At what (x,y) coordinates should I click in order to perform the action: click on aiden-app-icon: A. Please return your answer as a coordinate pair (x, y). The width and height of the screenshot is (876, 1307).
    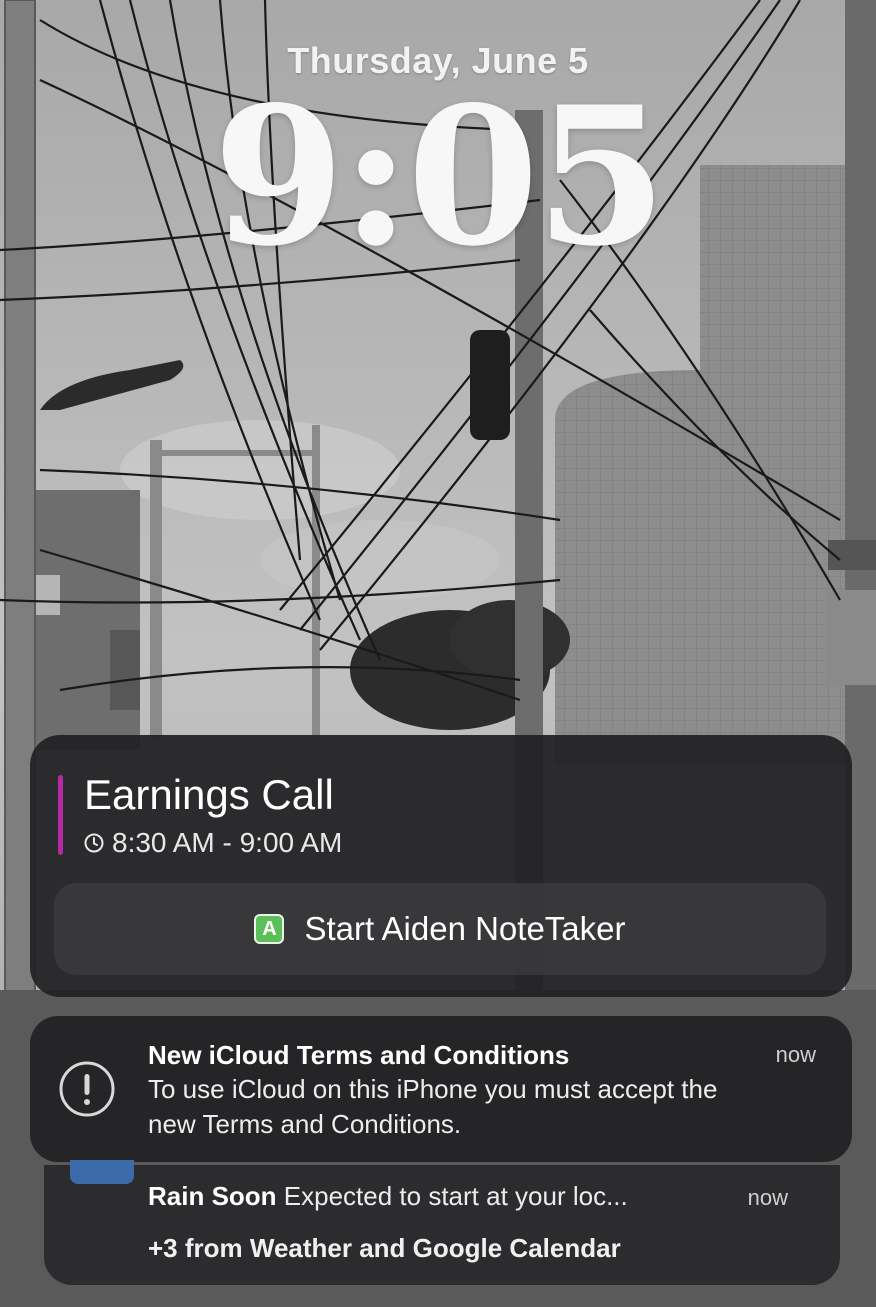
    Looking at the image, I should click on (269, 929).